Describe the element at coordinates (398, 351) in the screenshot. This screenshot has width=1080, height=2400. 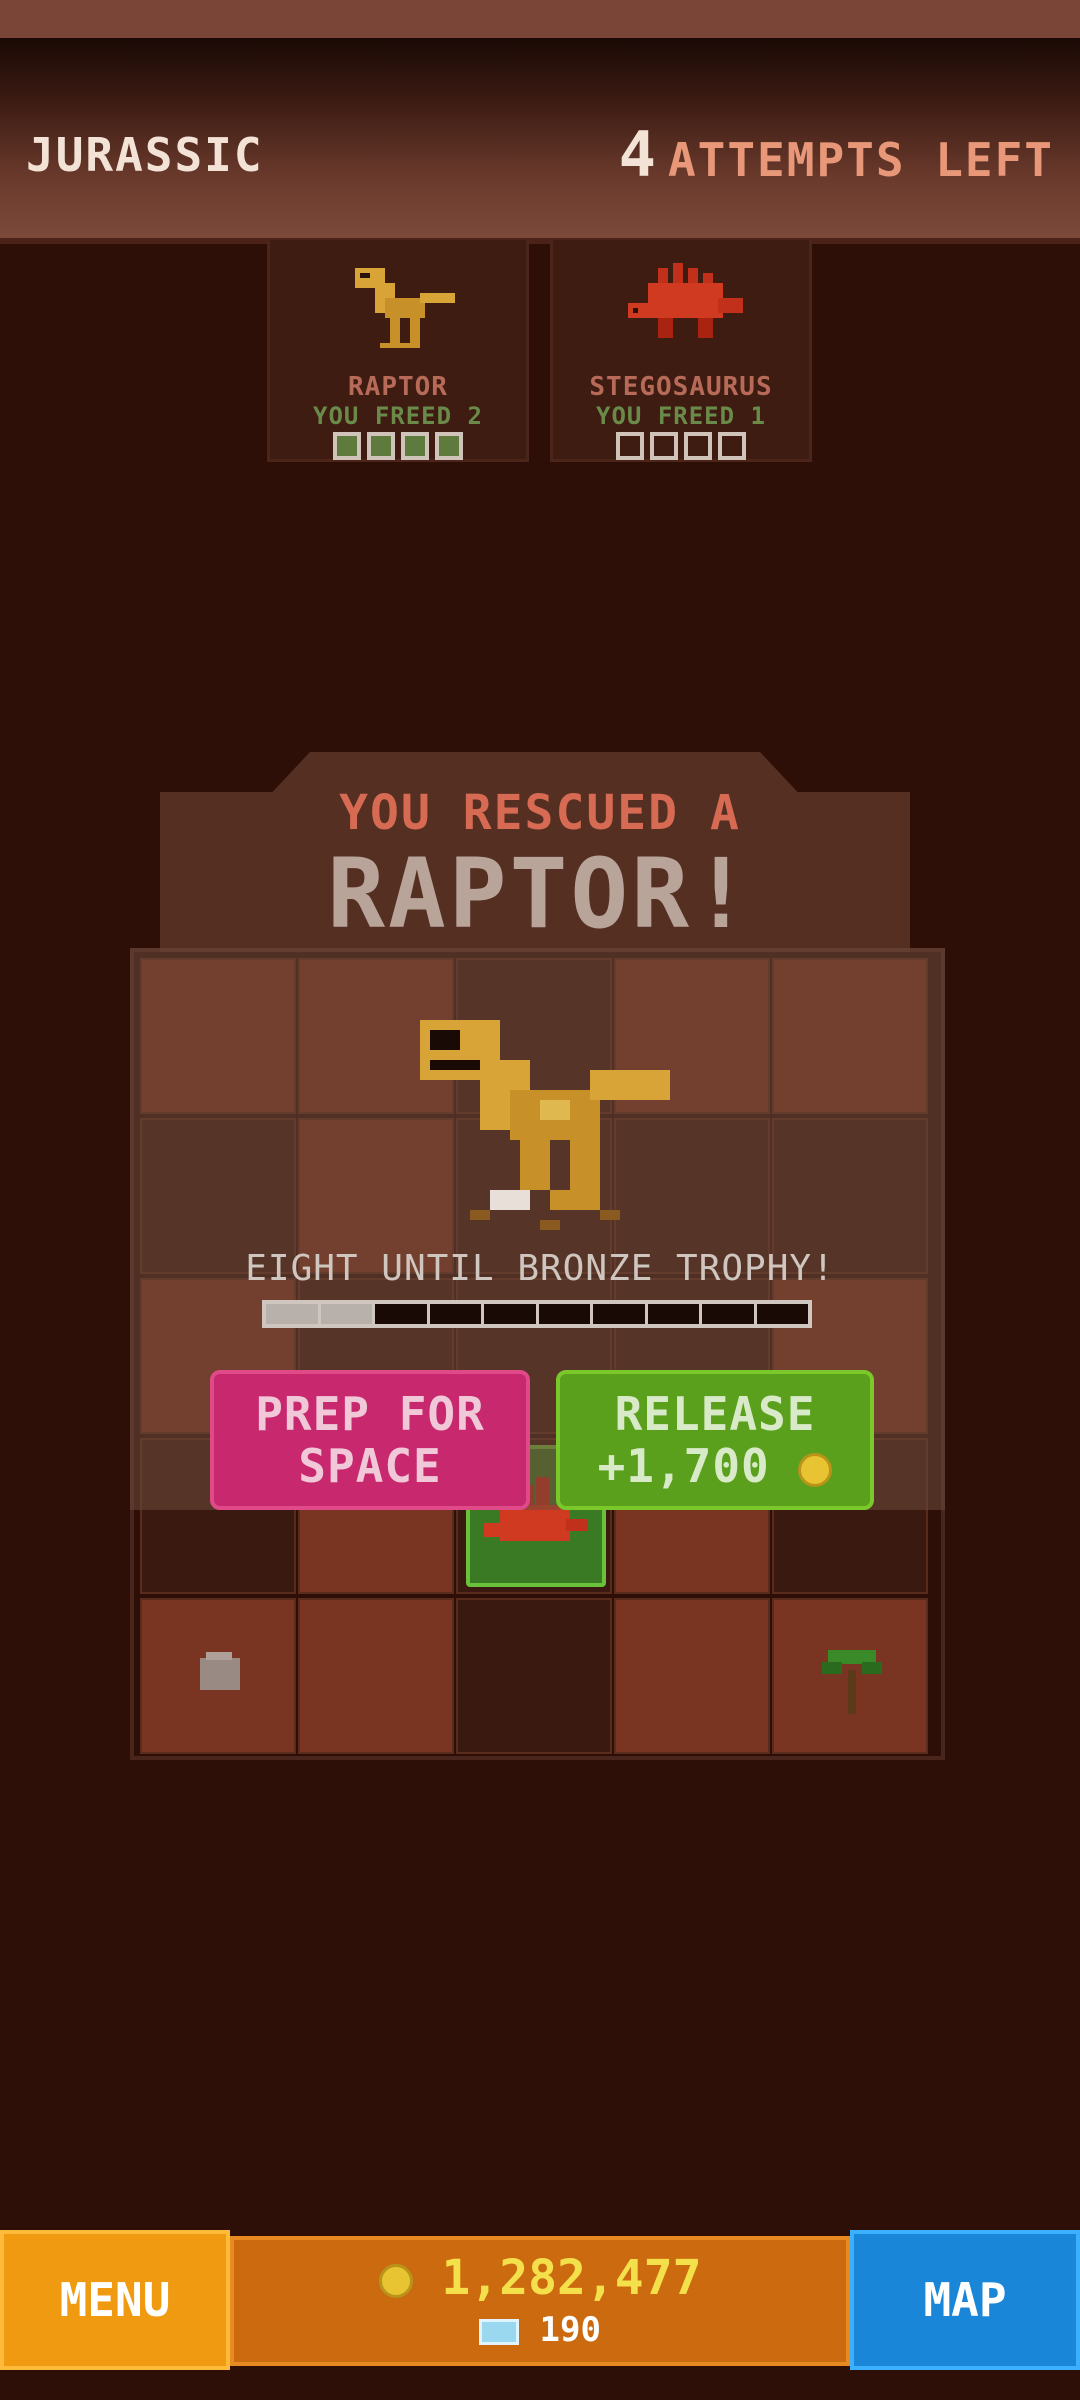
I see `dino-card-raptor: RAPTOR YOU FREED 2` at that location.